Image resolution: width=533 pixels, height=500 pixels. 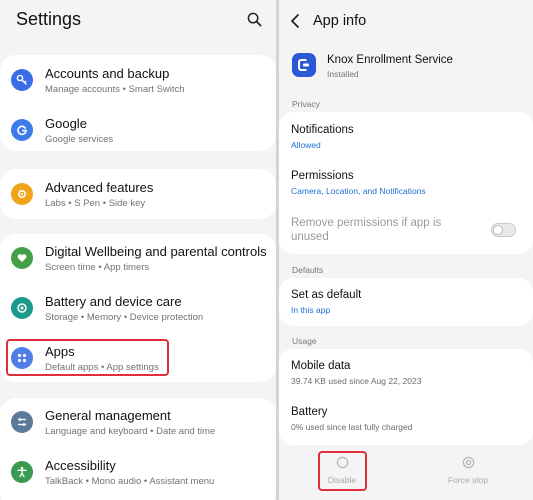 I want to click on item-title: Battery and device care, so click(x=113, y=301).